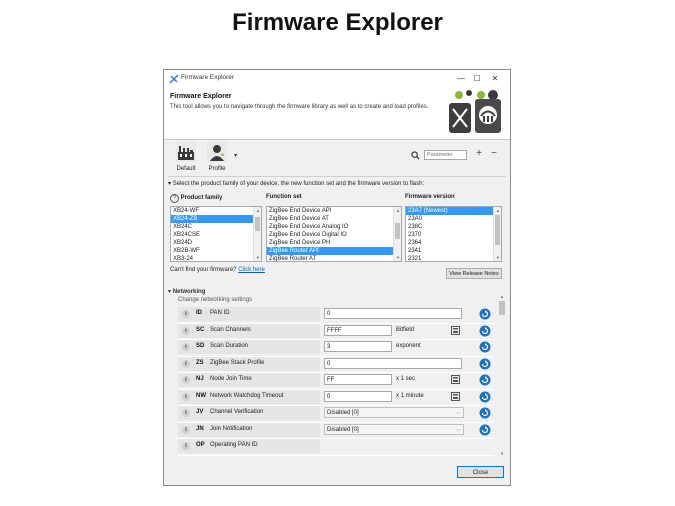  I want to click on firmware-version-header: Firmware version, so click(430, 197).